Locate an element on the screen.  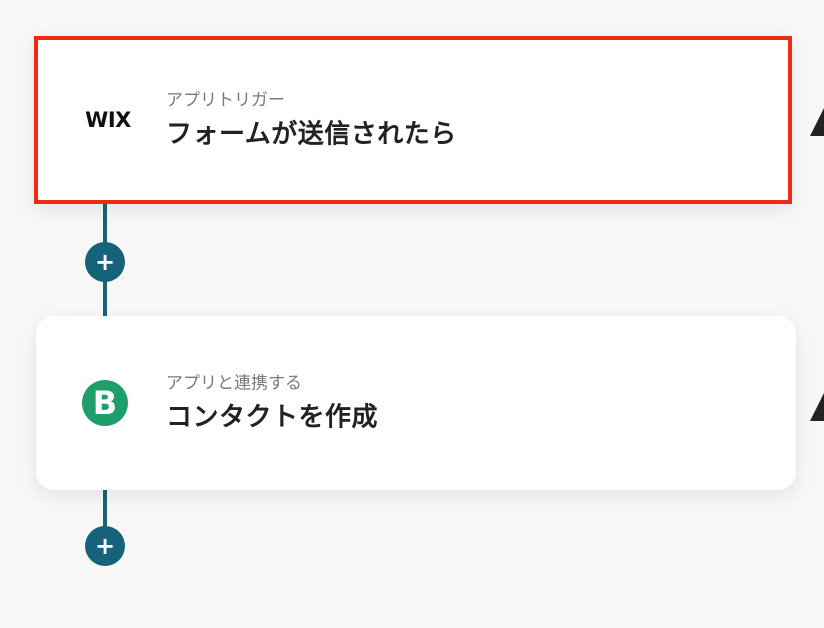
b-logo-text: B is located at coordinates (105, 403).